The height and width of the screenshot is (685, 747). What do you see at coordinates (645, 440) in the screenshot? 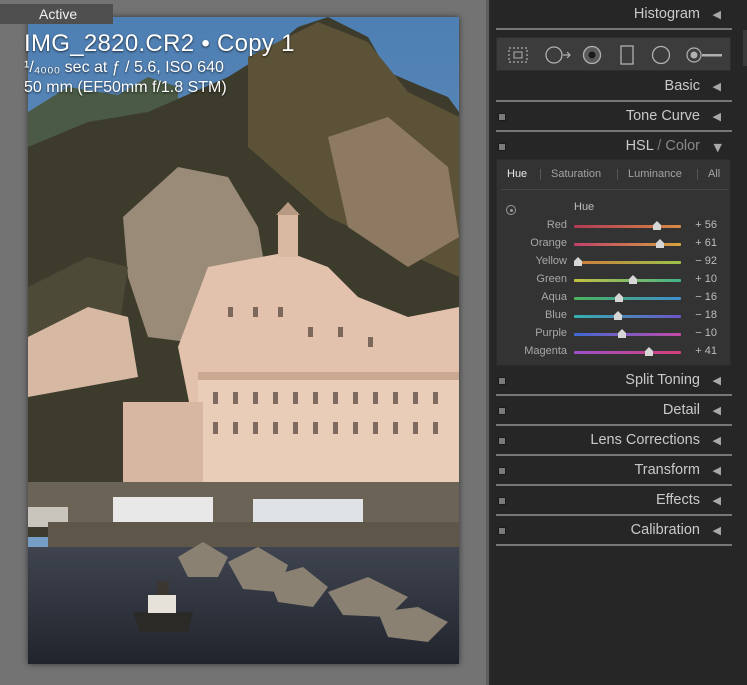
I see `lens-corrections-label: Lens Corrections` at bounding box center [645, 440].